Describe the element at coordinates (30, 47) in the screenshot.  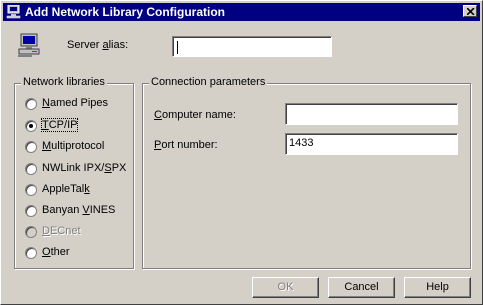
I see `server-computer-icon` at that location.